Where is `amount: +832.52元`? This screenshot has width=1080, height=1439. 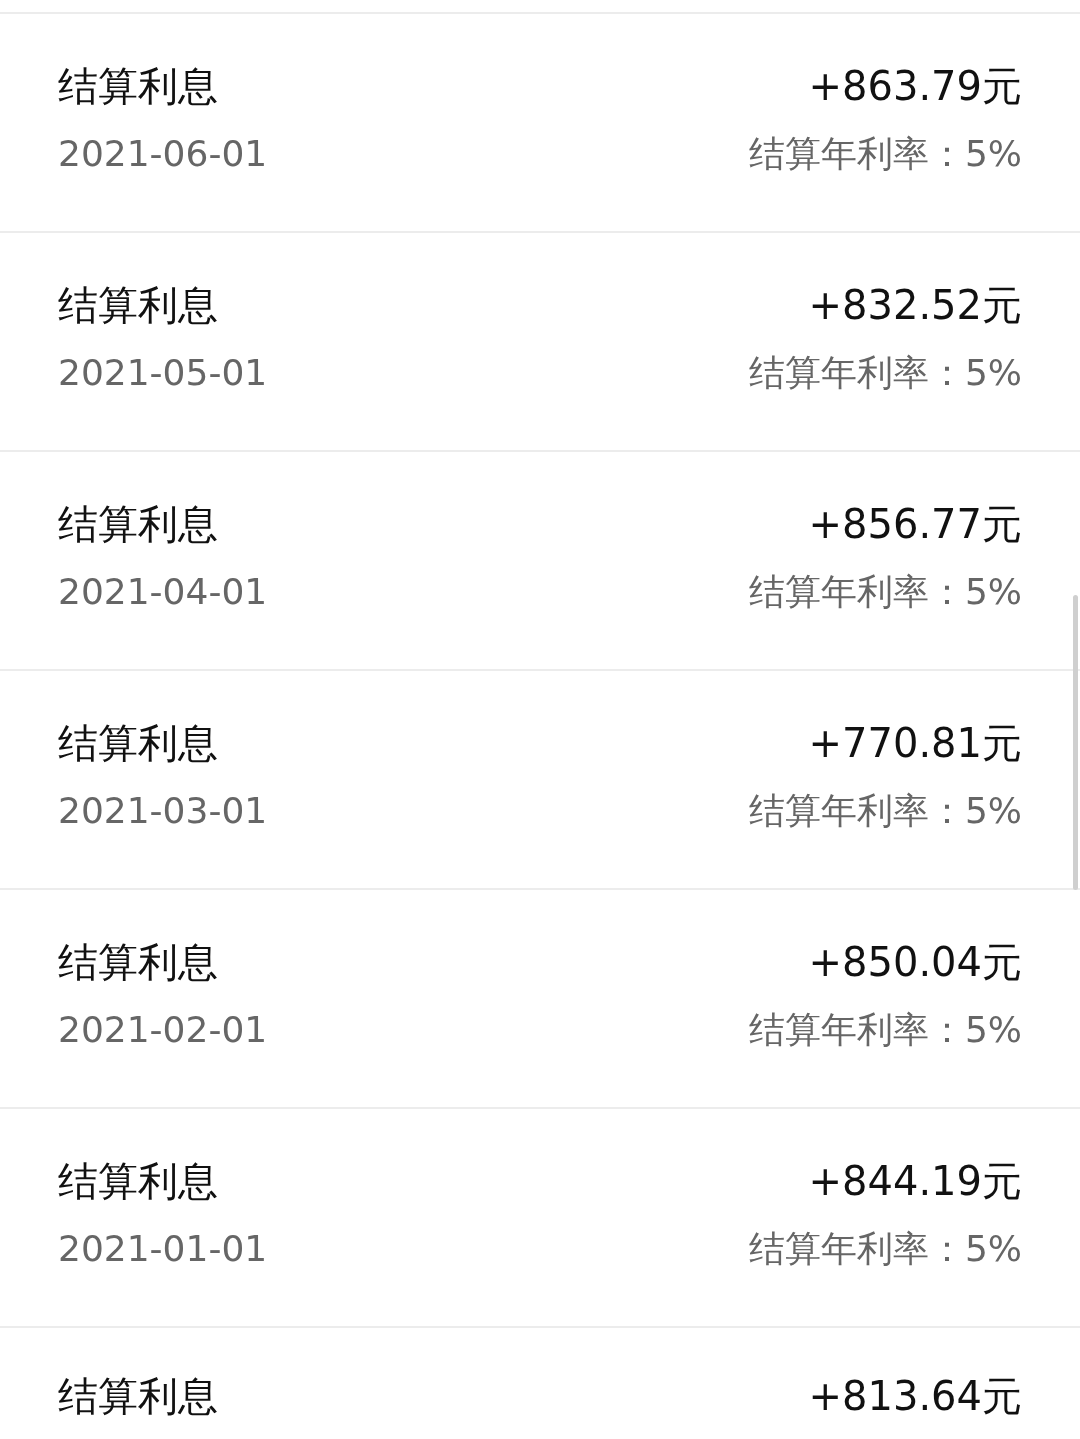 amount: +832.52元 is located at coordinates (915, 305).